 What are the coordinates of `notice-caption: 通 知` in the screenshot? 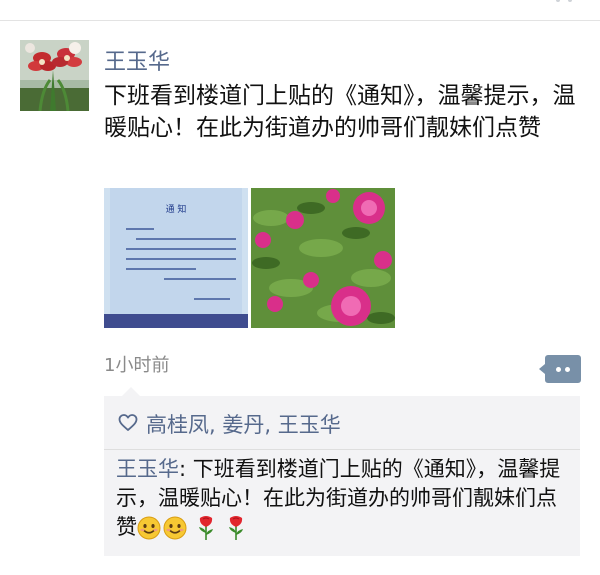 It's located at (176, 209).